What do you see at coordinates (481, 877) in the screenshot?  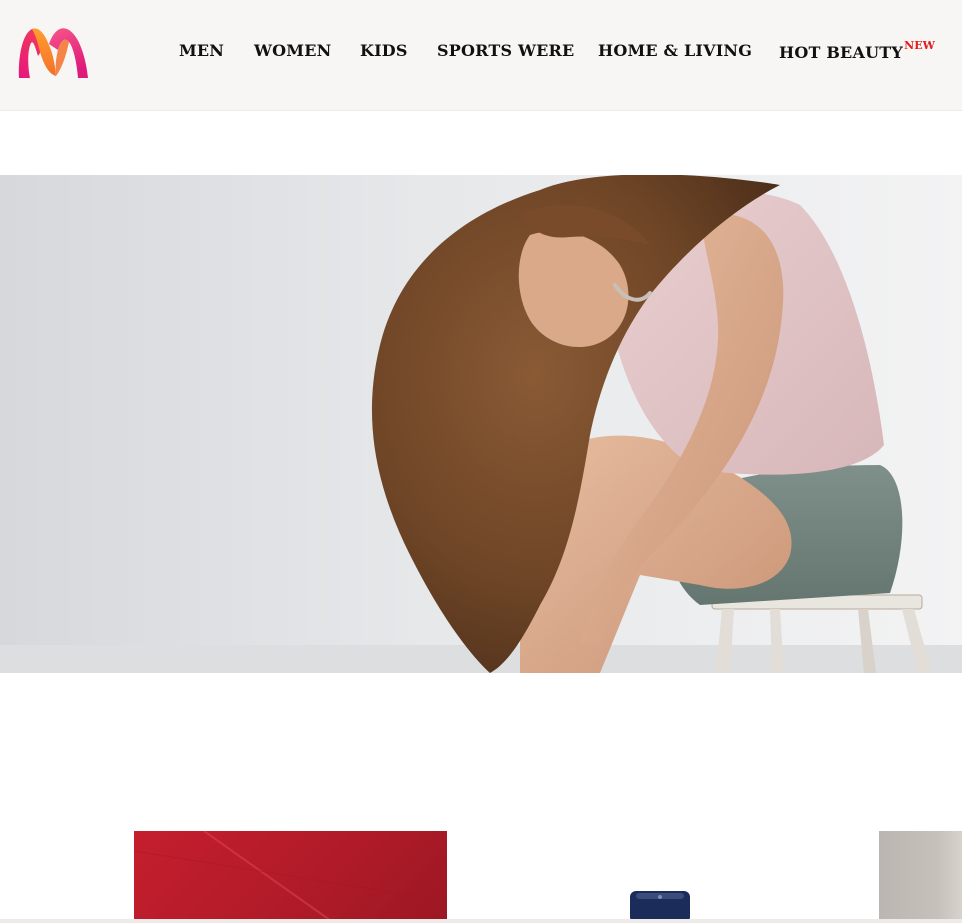 I see `category-tiles` at bounding box center [481, 877].